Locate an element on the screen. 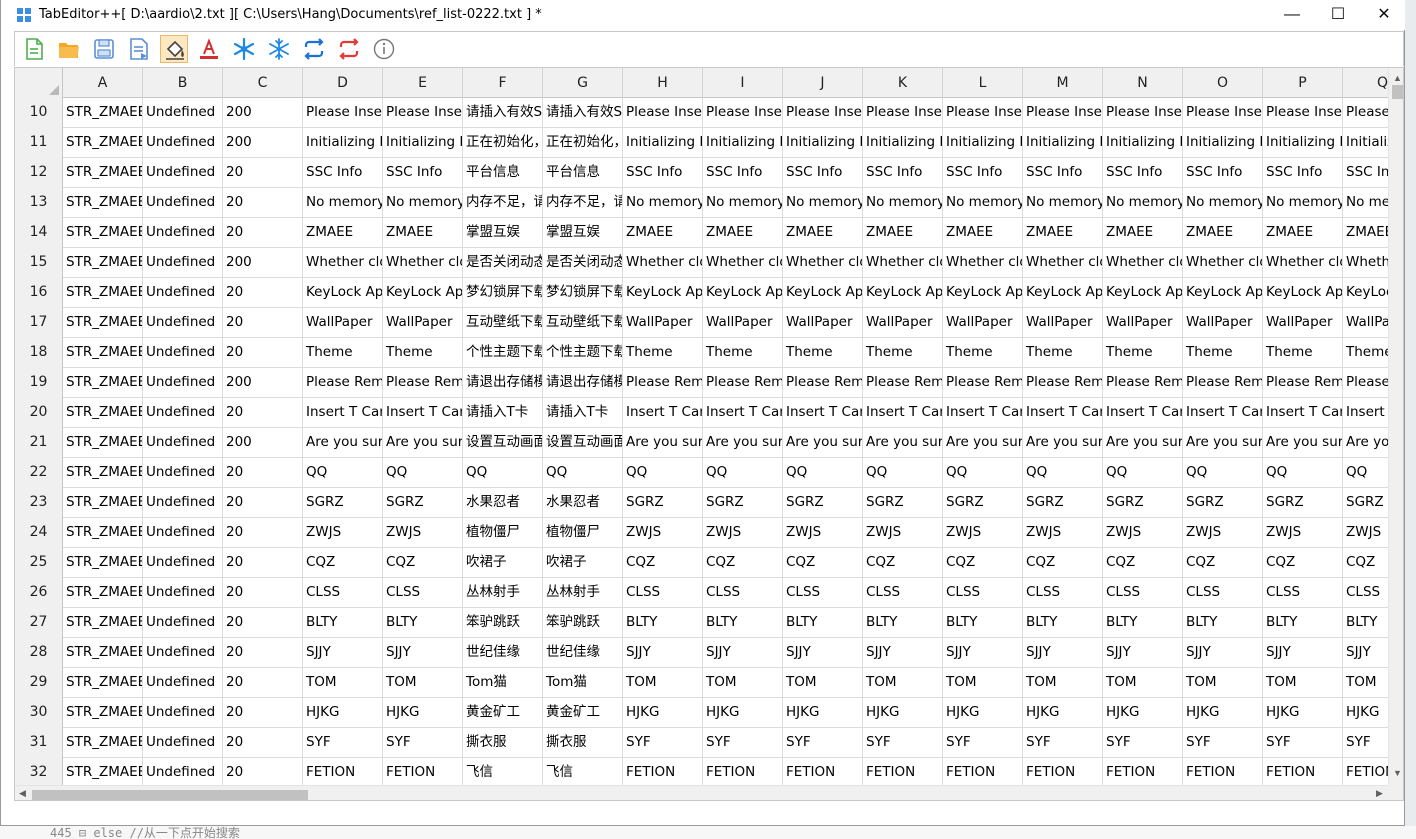 The height and width of the screenshot is (839, 1416). cell-k: Please Remo is located at coordinates (903, 383).